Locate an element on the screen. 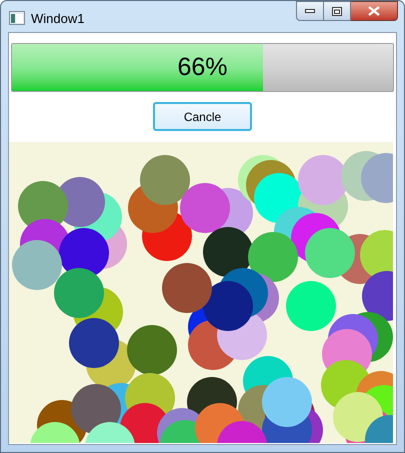 The image size is (405, 453). cancel-button: Cancle is located at coordinates (202, 116).